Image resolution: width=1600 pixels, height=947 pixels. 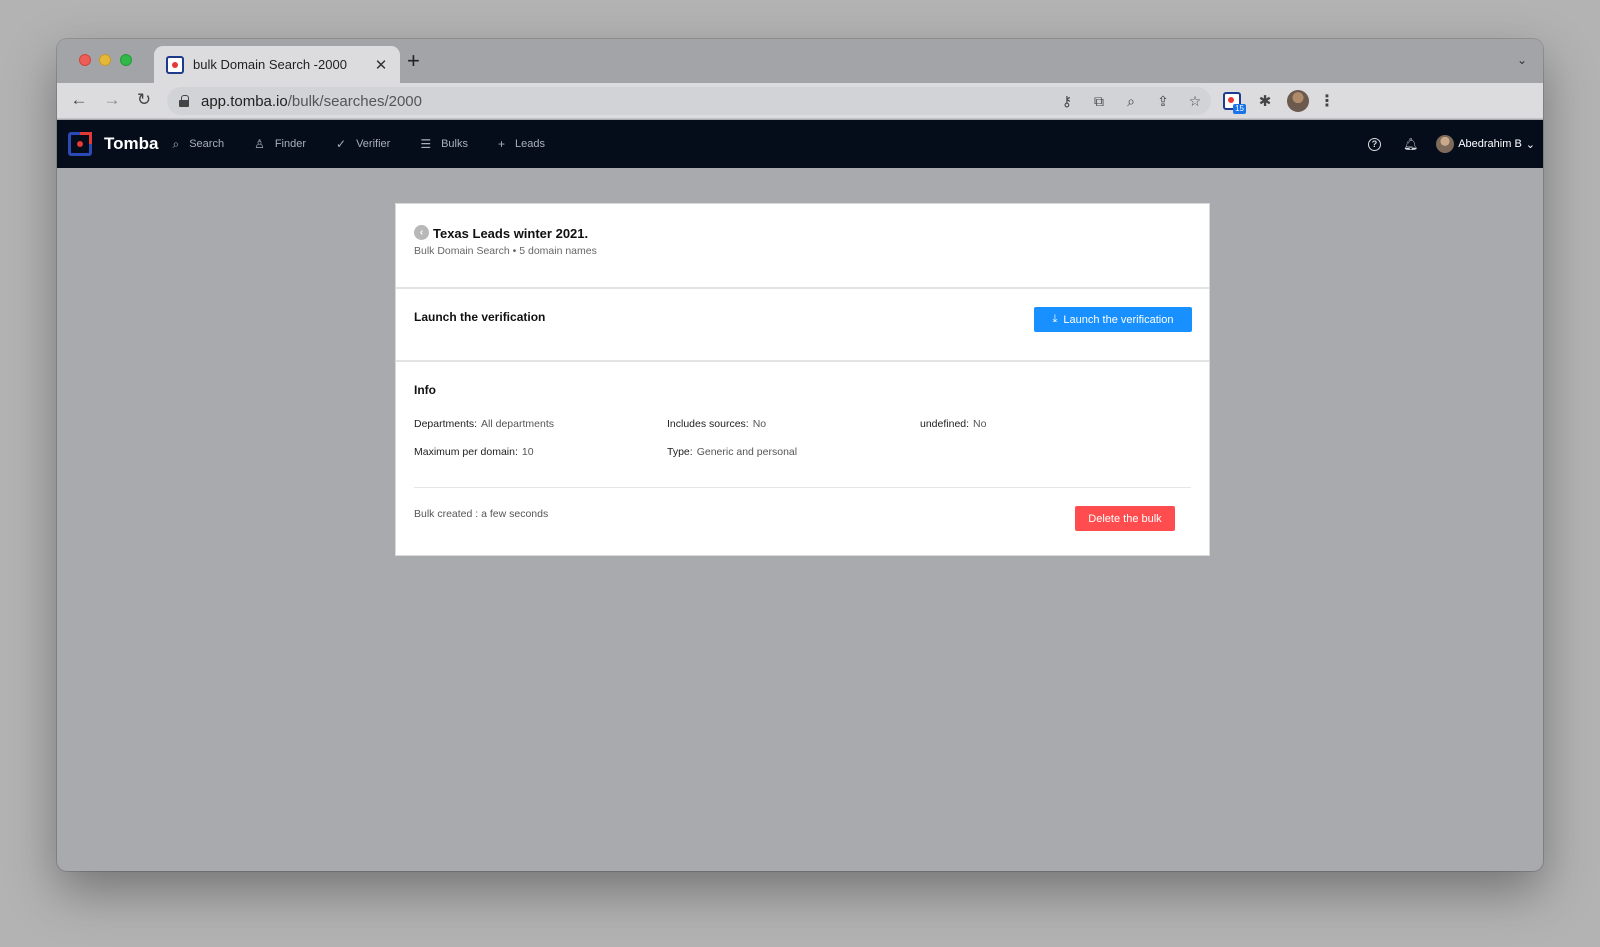 I want to click on info-label: Departments:, so click(x=446, y=424).